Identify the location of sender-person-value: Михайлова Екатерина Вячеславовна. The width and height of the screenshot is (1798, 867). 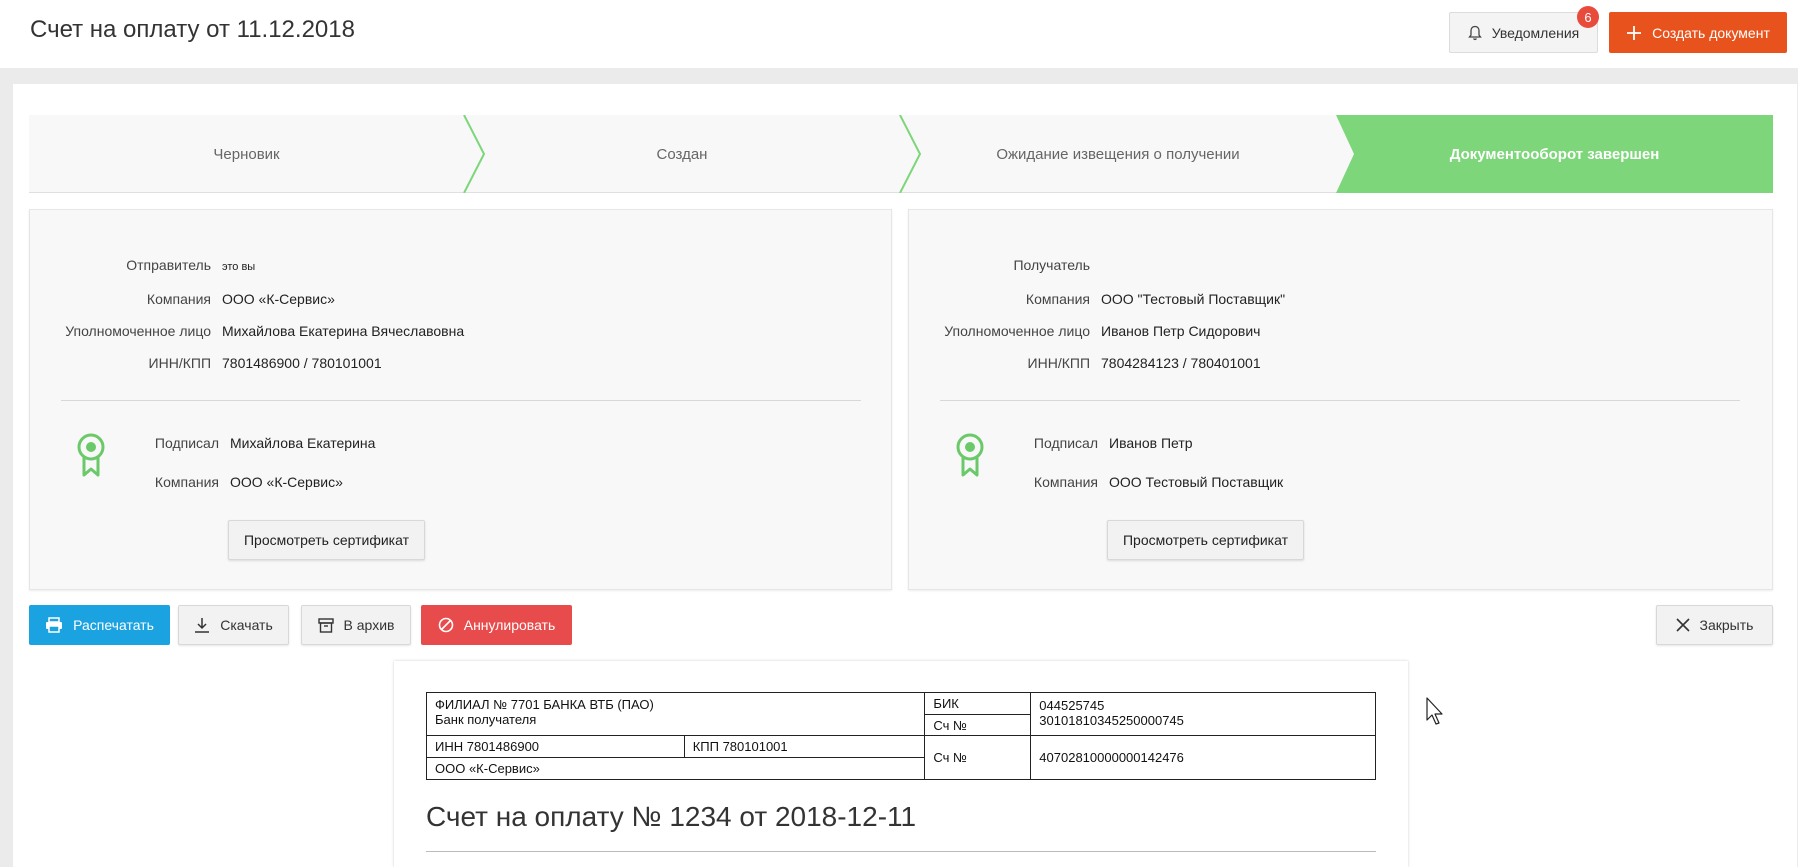
(343, 331).